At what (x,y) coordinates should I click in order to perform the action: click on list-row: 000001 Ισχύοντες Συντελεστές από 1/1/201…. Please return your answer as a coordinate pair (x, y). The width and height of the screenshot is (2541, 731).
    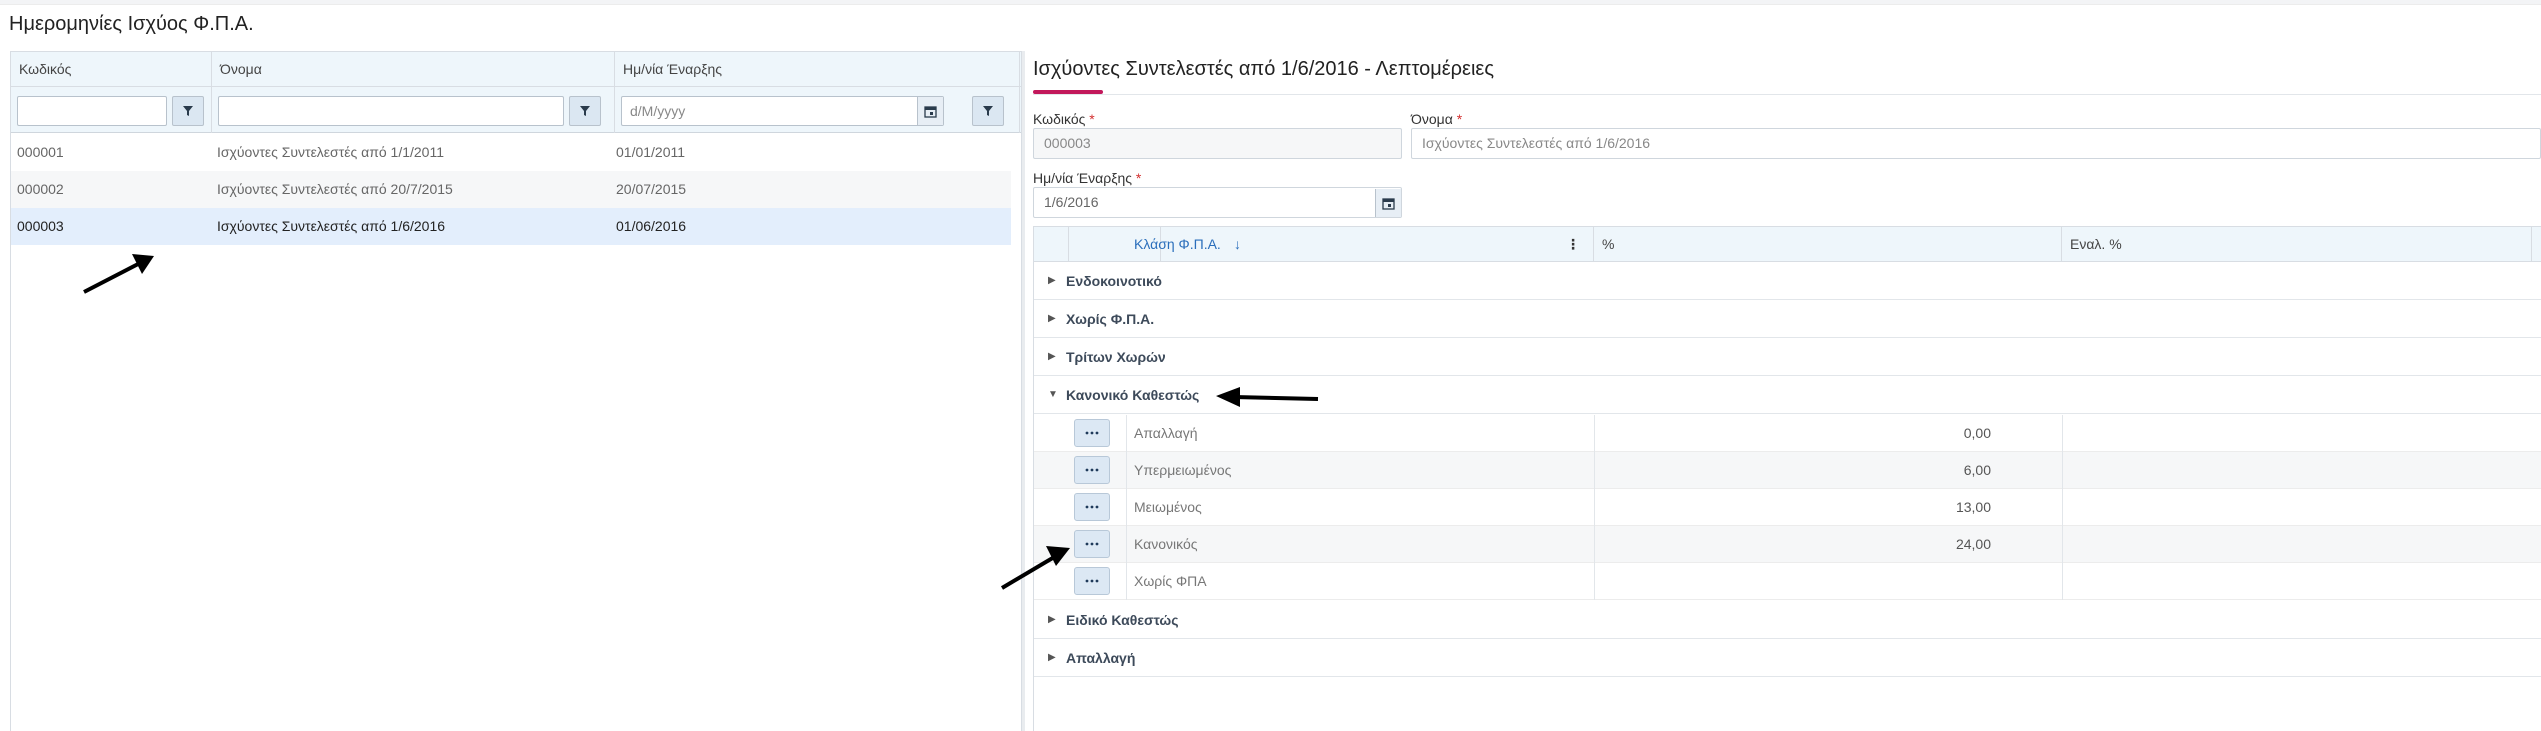
    Looking at the image, I should click on (511, 152).